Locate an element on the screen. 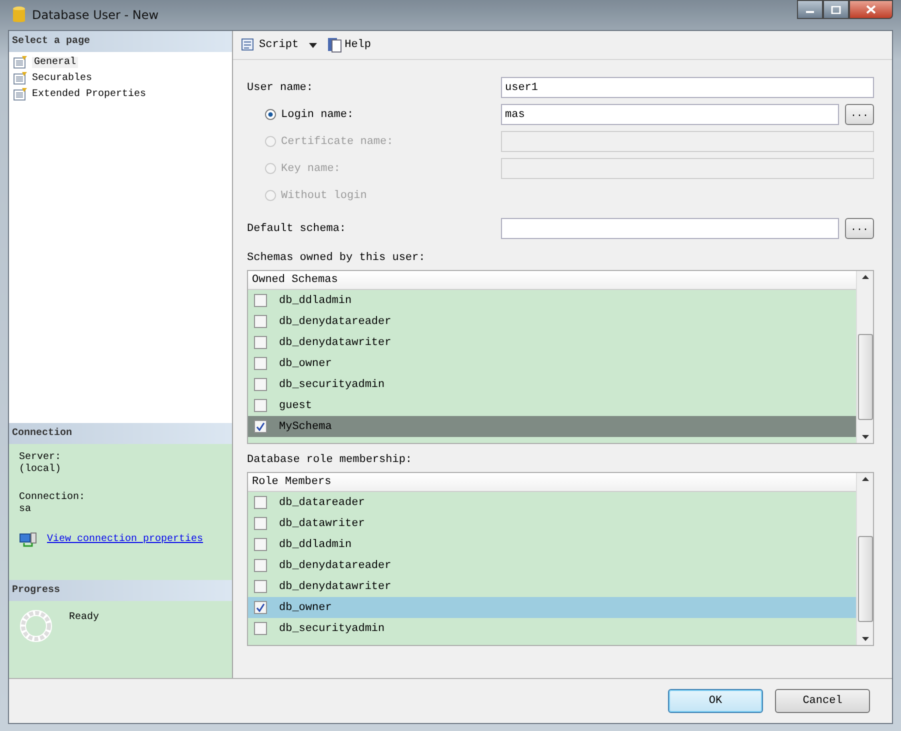  section-header: Select a page is located at coordinates (120, 41).